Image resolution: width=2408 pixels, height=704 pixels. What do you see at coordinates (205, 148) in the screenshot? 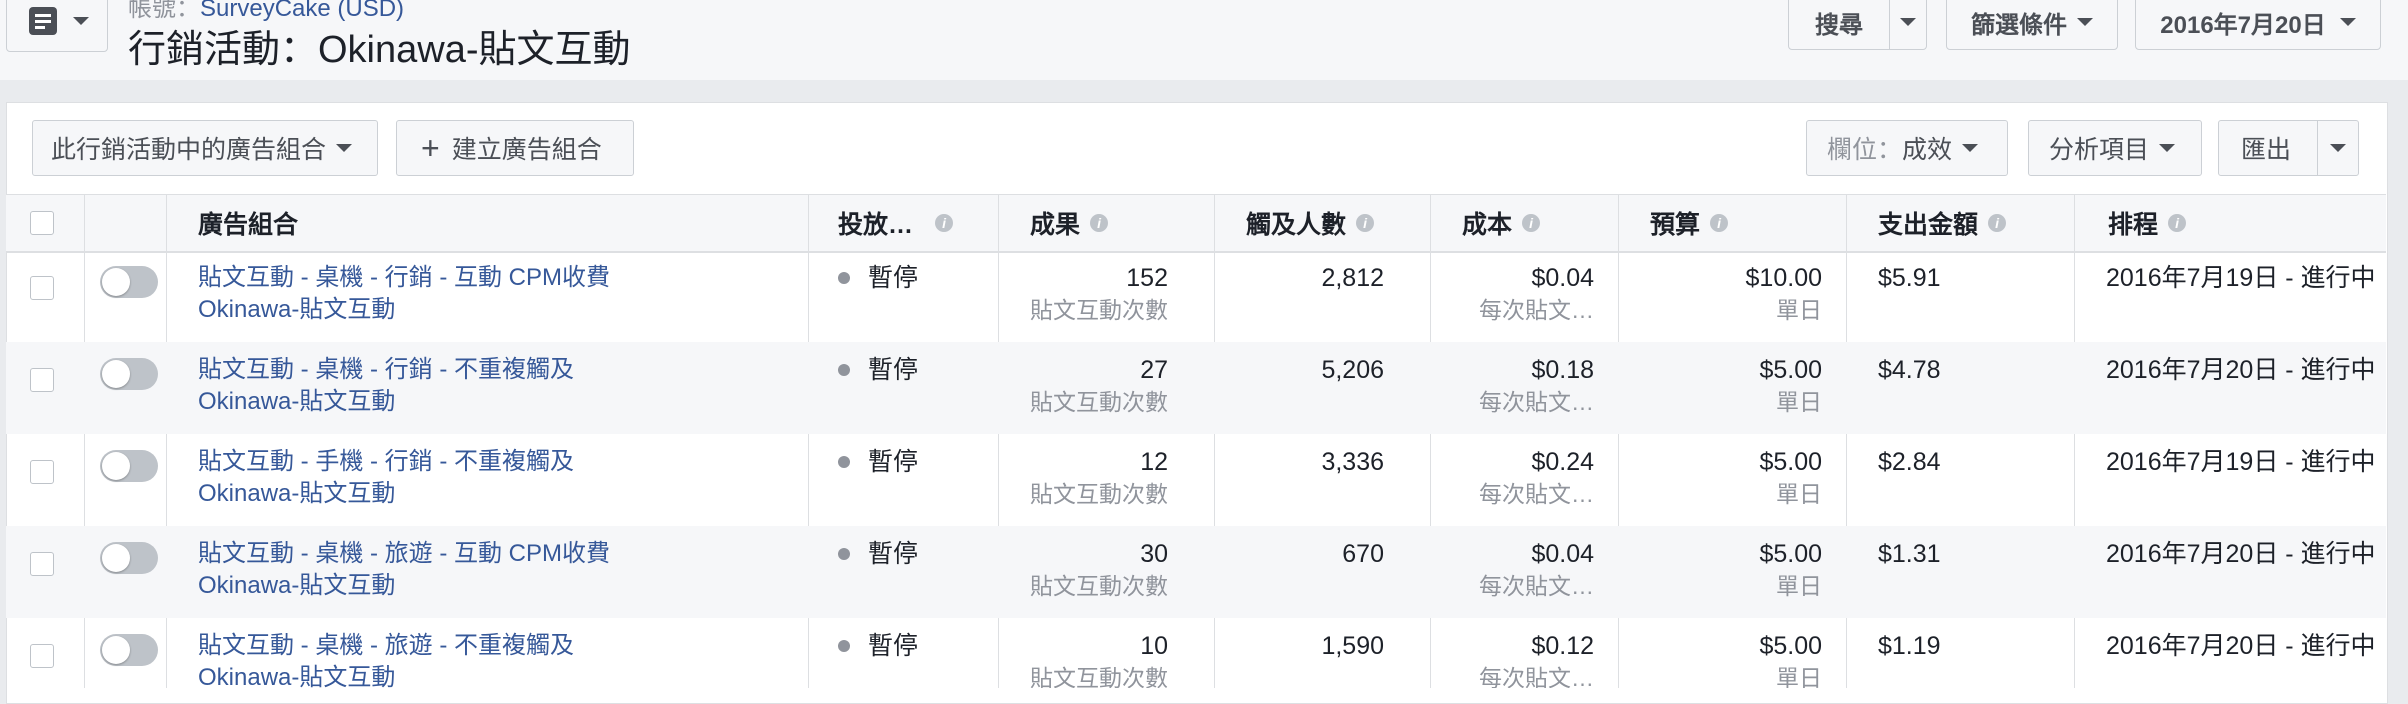
I see `adsets-dropdown: 此行銷活動中的廣告組合` at bounding box center [205, 148].